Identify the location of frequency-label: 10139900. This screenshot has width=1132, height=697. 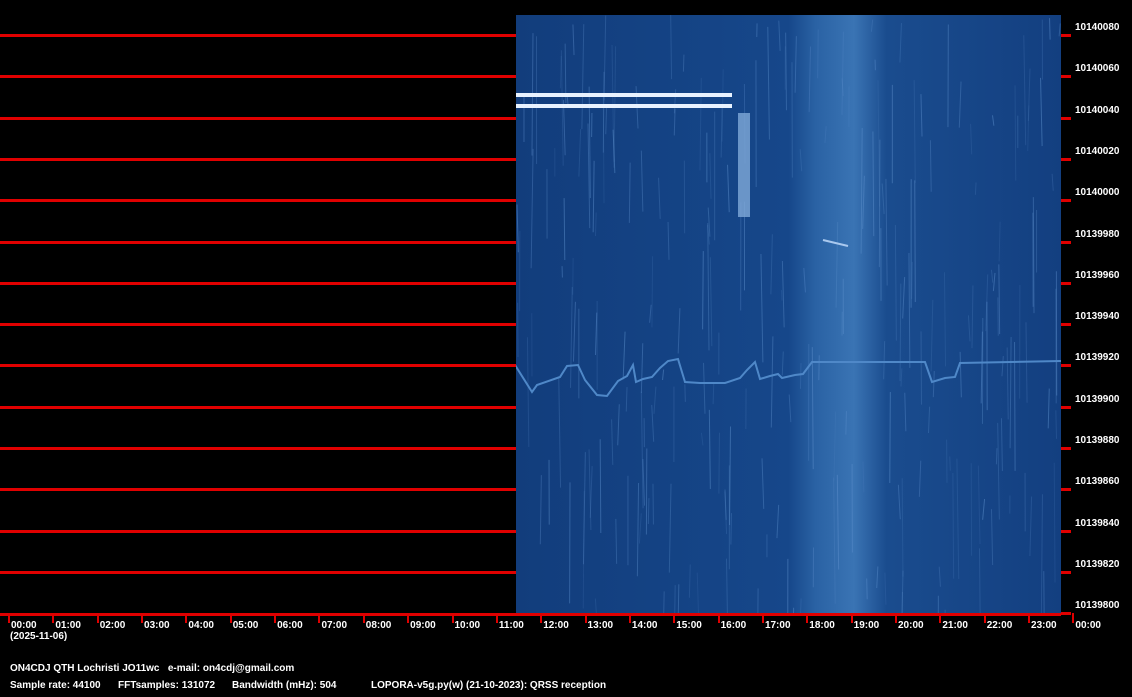
(1097, 399).